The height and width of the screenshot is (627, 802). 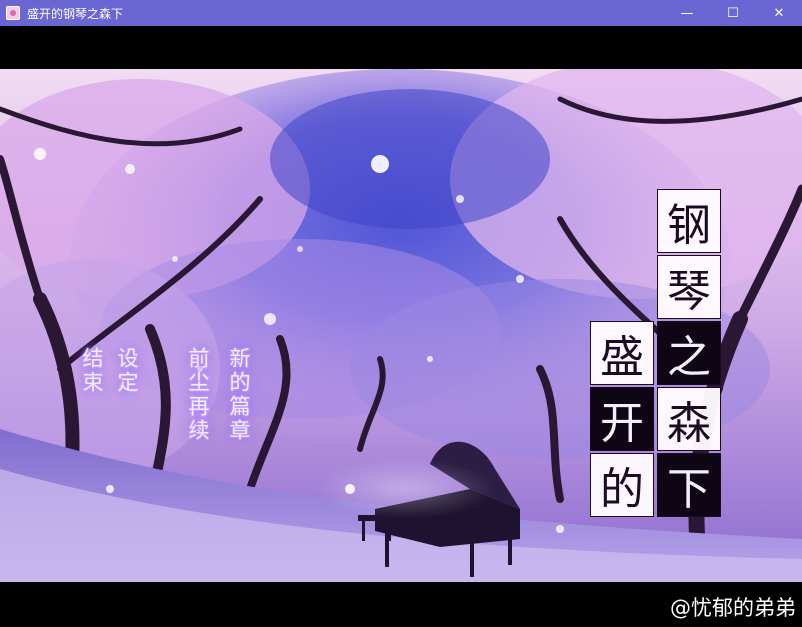 I want to click on window-controls: — ☐ ✕, so click(x=733, y=13).